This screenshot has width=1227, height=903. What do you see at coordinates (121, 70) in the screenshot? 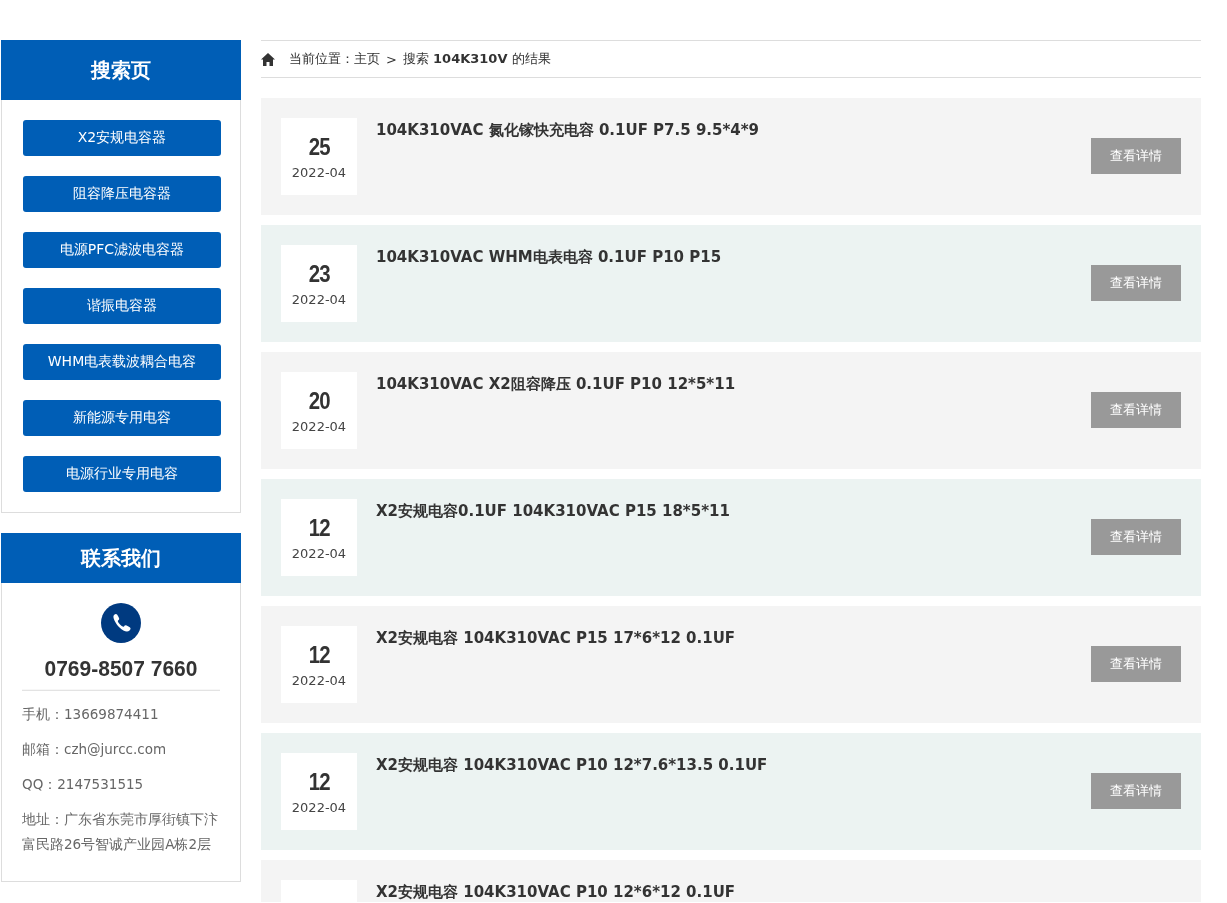
I see `panel-title: 搜索页` at bounding box center [121, 70].